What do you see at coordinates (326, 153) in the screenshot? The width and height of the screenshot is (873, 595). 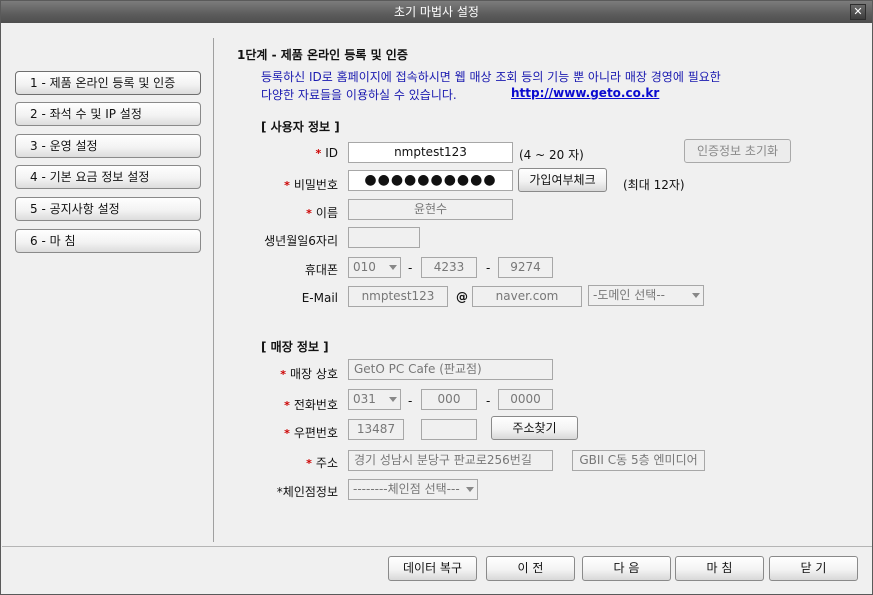 I see `id-label: * ID` at bounding box center [326, 153].